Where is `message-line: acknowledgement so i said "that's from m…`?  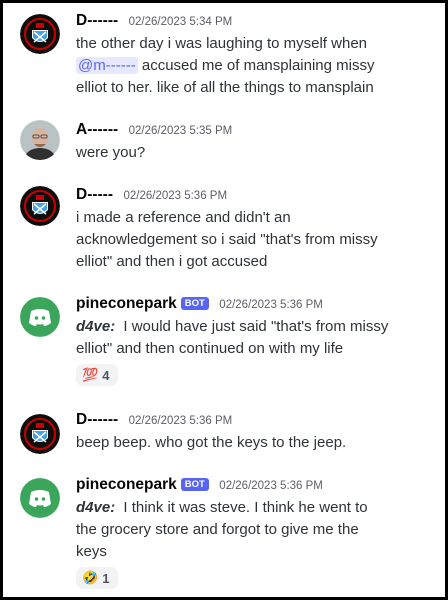
message-line: acknowledgement so i said "that's from m… is located at coordinates (227, 239).